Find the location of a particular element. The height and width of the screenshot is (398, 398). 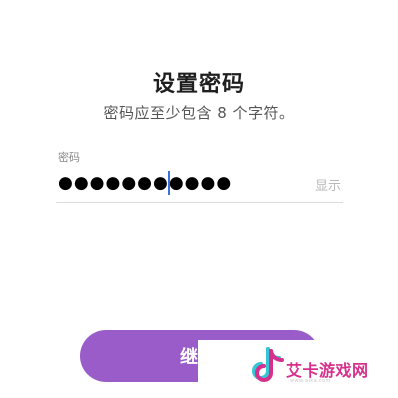

show-password-toggle: 显示 is located at coordinates (328, 184).